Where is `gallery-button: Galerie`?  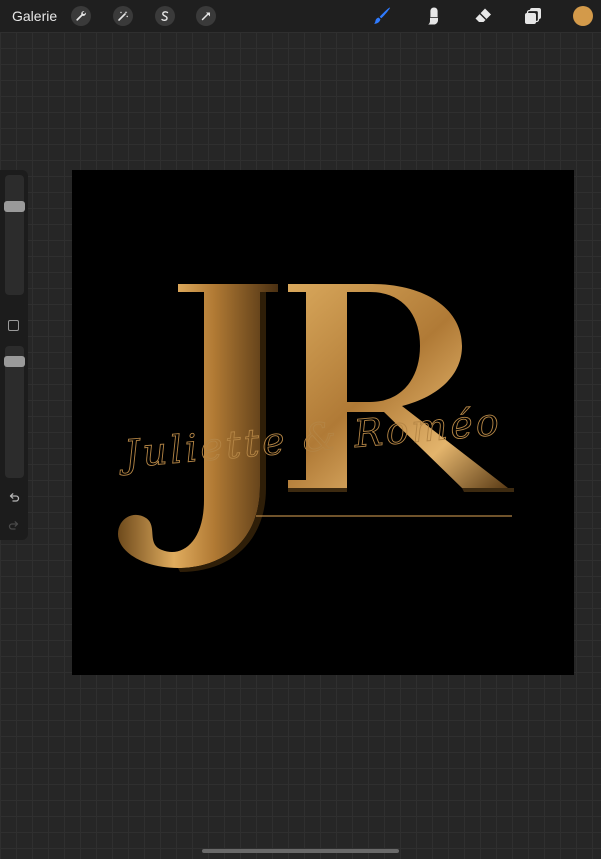
gallery-button: Galerie is located at coordinates (34, 16).